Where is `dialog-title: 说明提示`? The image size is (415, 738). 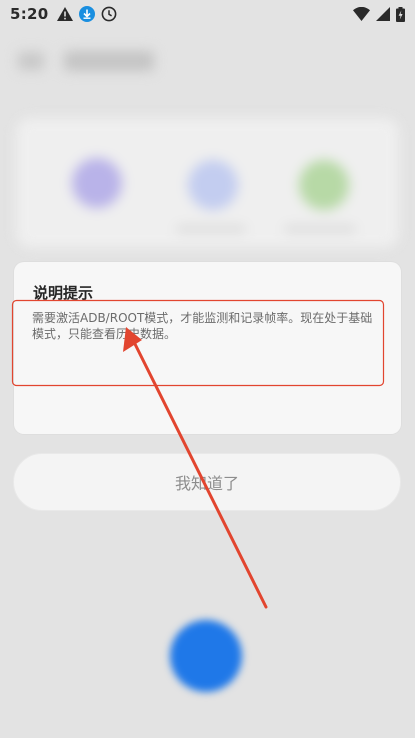 dialog-title: 说明提示 is located at coordinates (63, 293).